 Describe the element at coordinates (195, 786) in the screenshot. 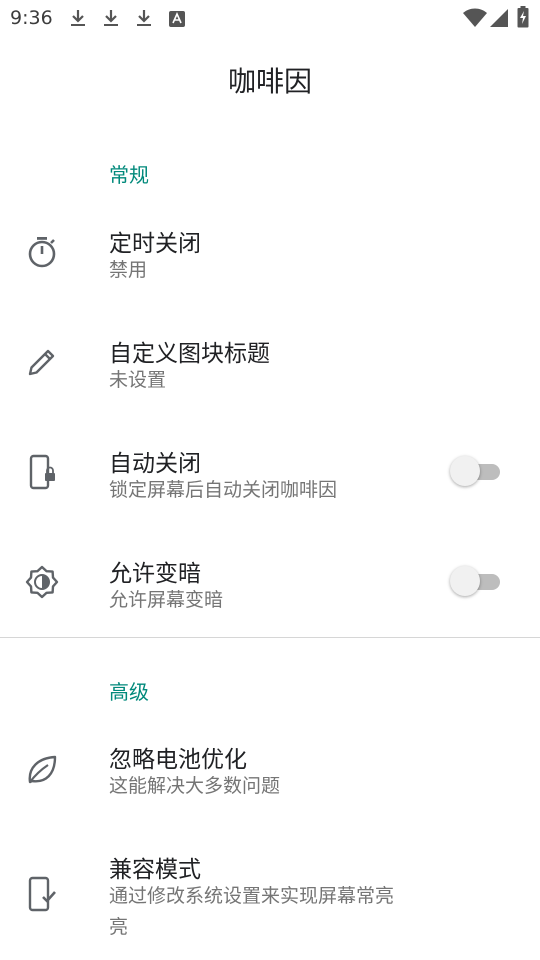

I see `setting-battery-optimization-summary: 这能解决大多数问题` at that location.